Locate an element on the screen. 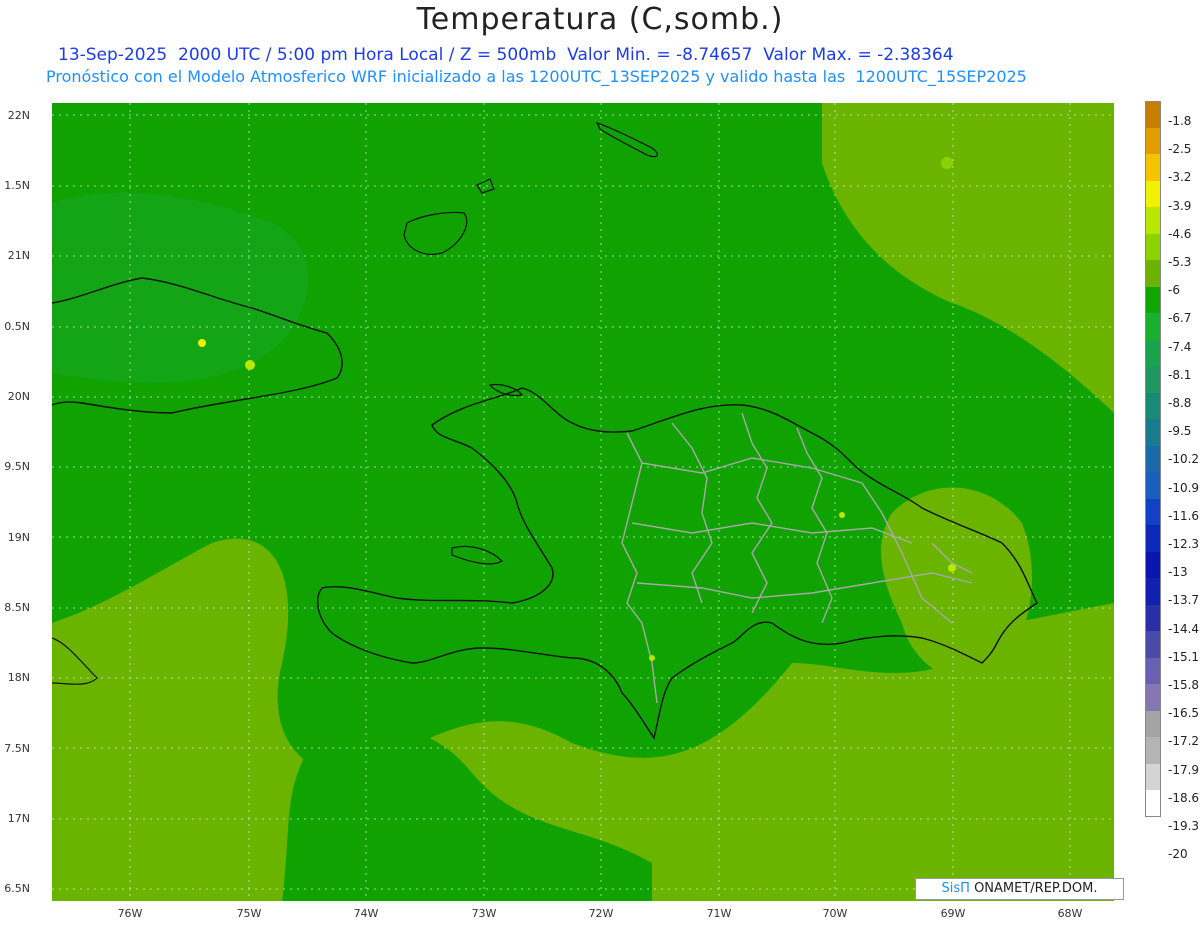 The image size is (1200, 927). lon-label: 72W is located at coordinates (601, 913).